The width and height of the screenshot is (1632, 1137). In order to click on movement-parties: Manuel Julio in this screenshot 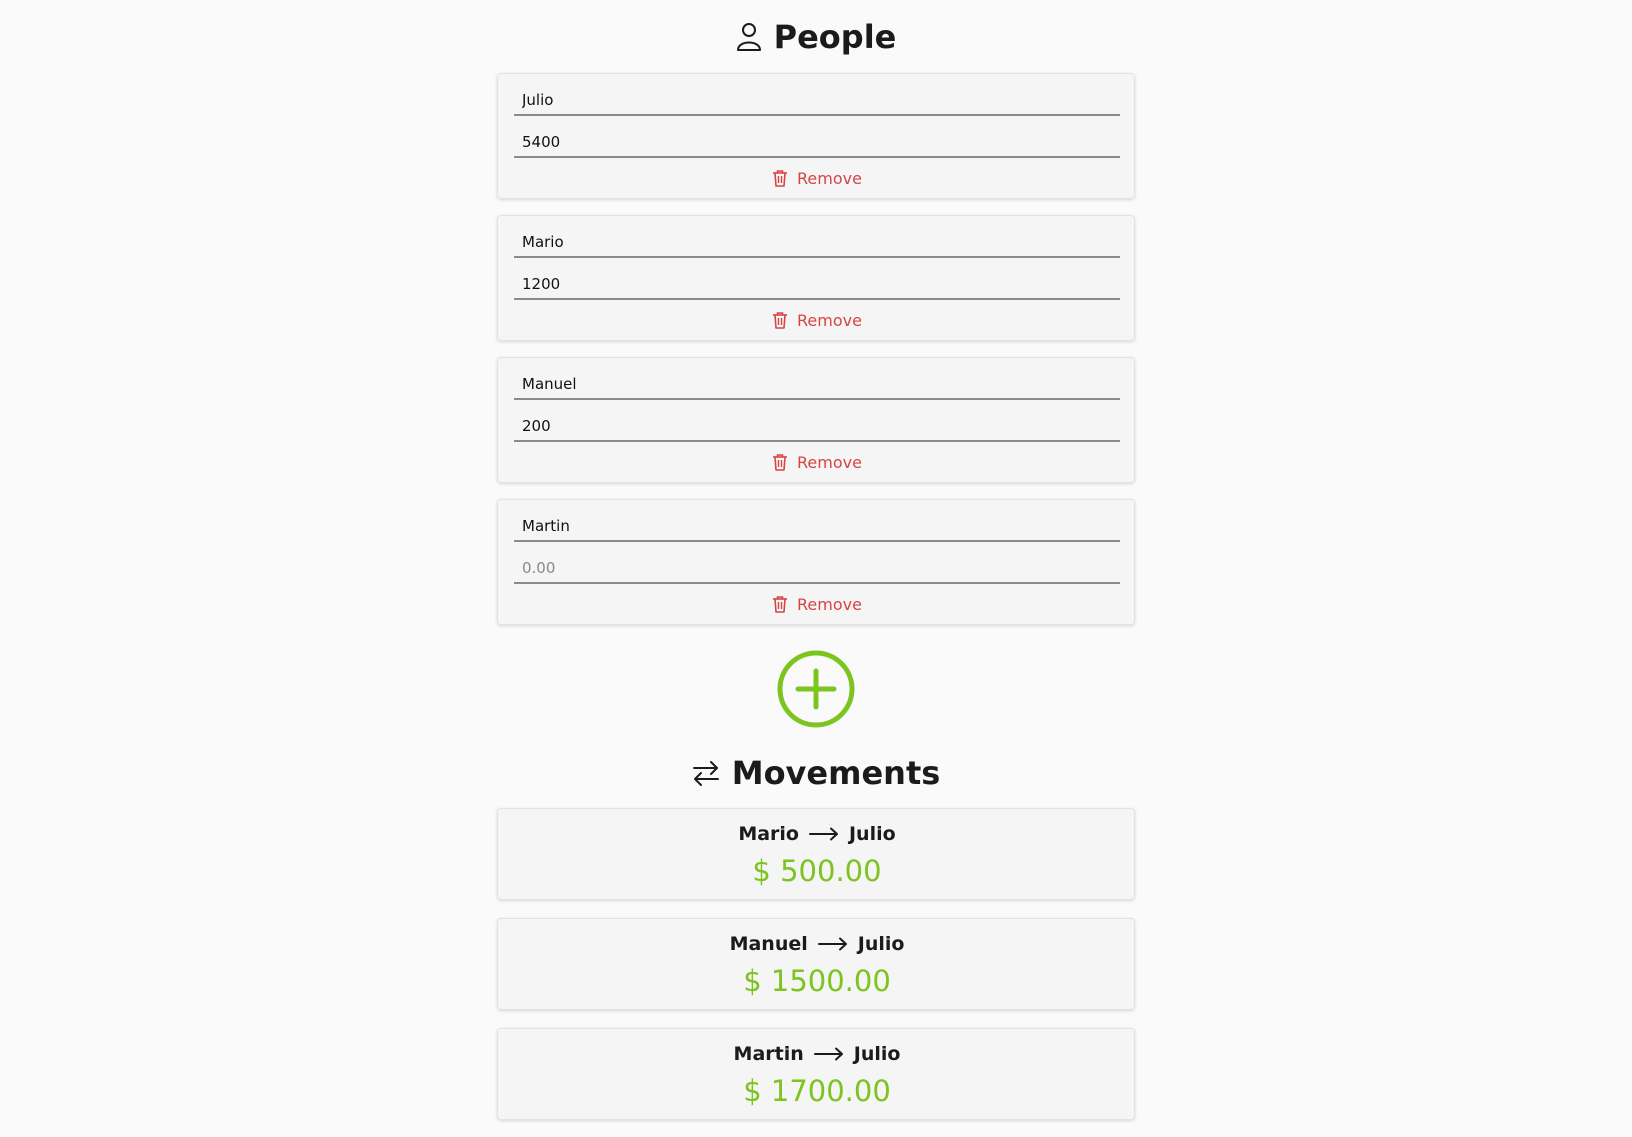, I will do `click(817, 944)`.